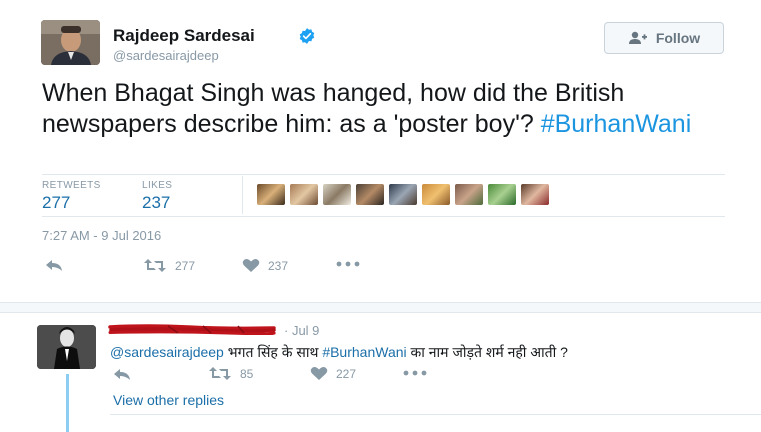 This screenshot has height=432, width=761. I want to click on reply-author-avatar, so click(66, 347).